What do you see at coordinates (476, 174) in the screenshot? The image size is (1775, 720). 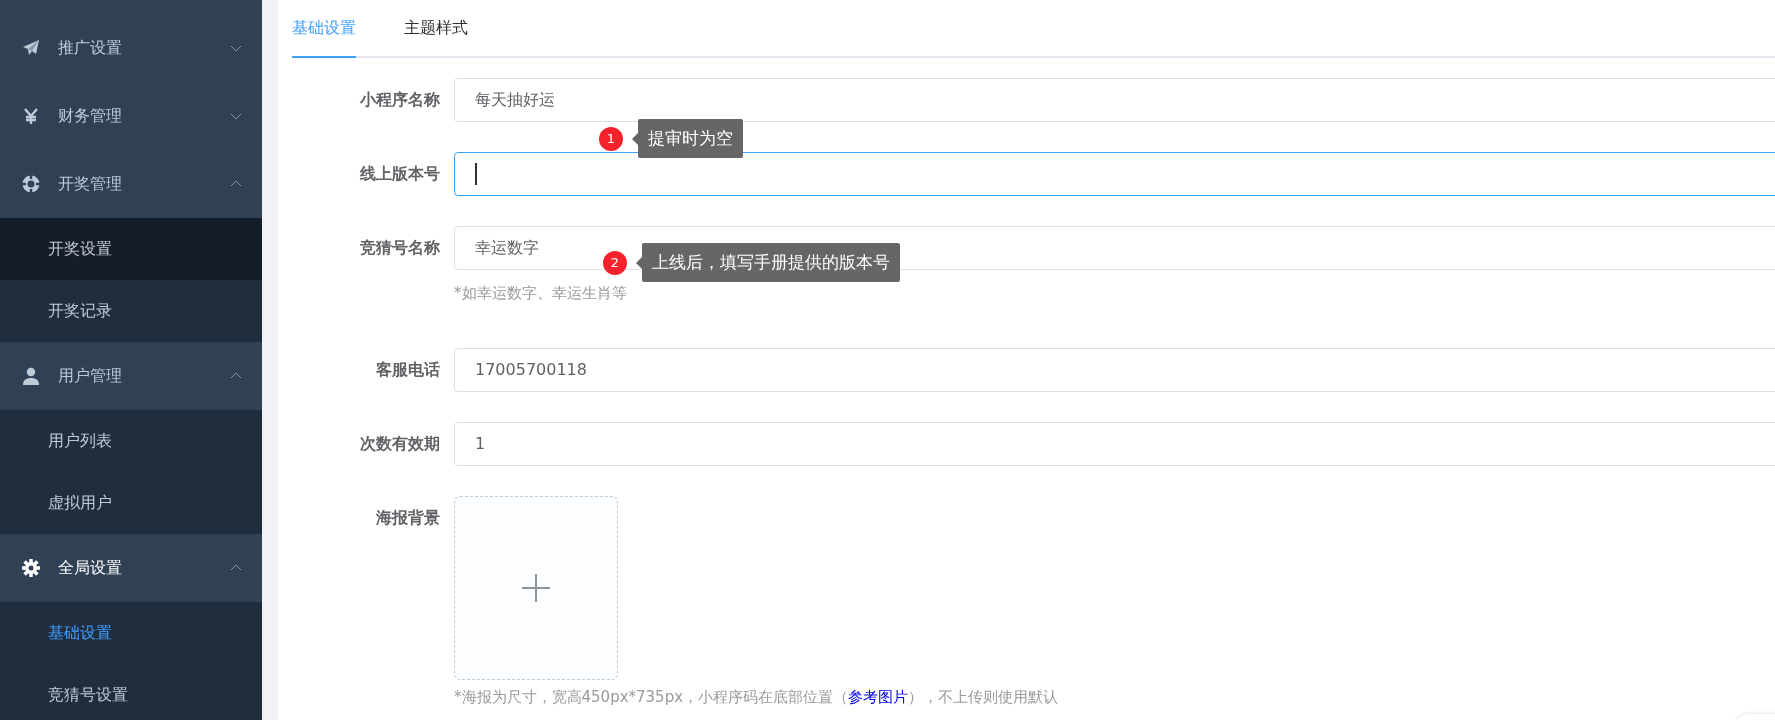 I see `text-cursor` at bounding box center [476, 174].